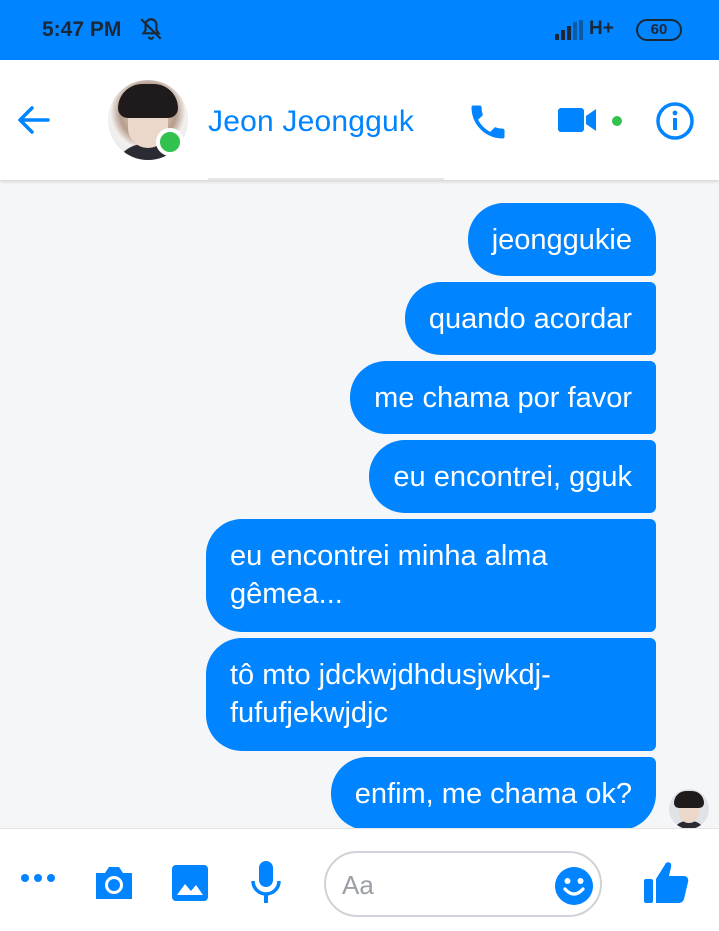 The height and width of the screenshot is (931, 719). Describe the element at coordinates (689, 809) in the screenshot. I see `seen-avatar` at that location.